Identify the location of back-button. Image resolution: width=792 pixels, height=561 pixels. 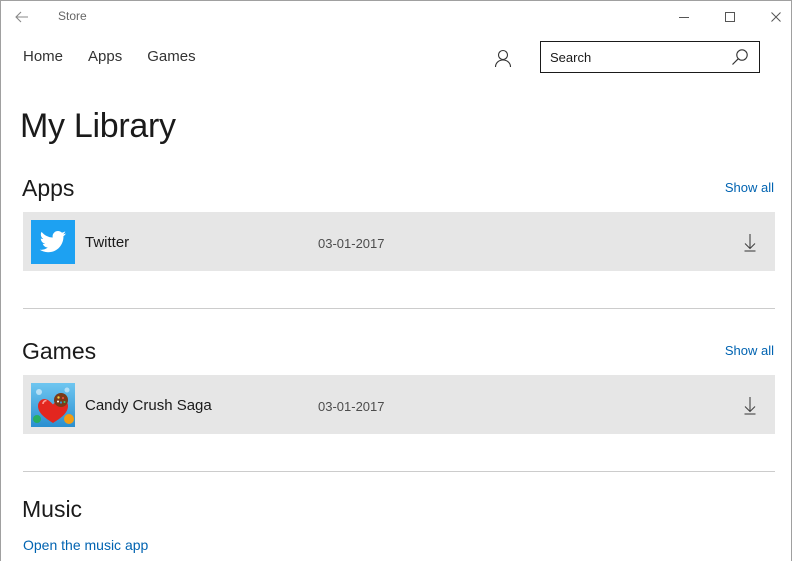
(22, 17).